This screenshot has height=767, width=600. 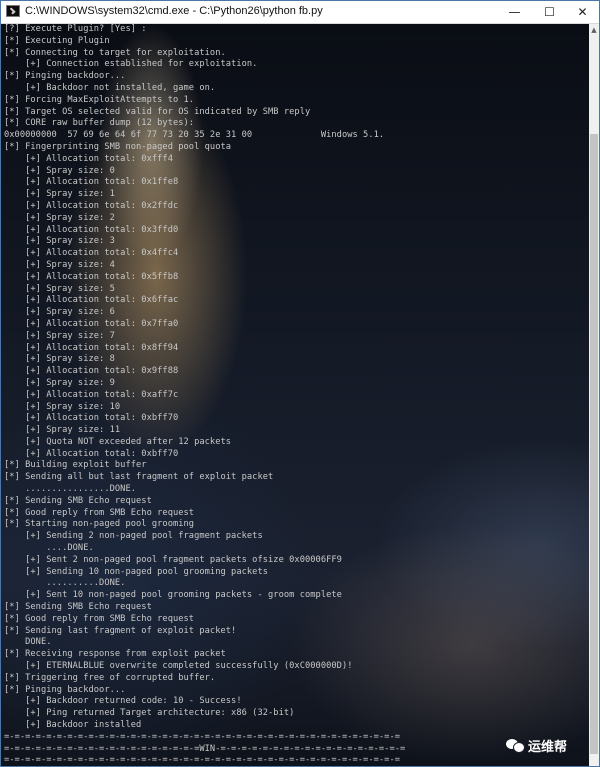 I want to click on watermark: 运维帮, so click(x=536, y=745).